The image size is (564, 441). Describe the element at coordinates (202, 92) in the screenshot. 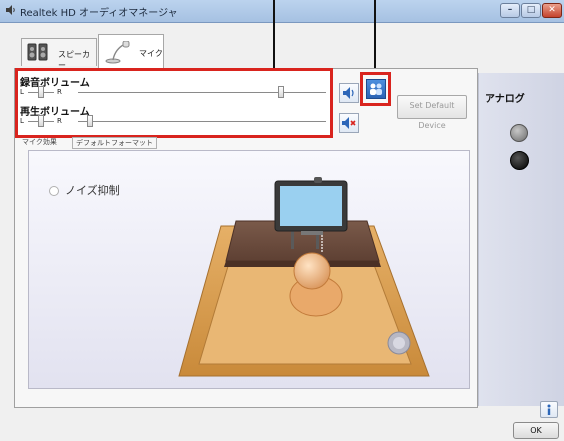

I see `recording-volume-track` at that location.